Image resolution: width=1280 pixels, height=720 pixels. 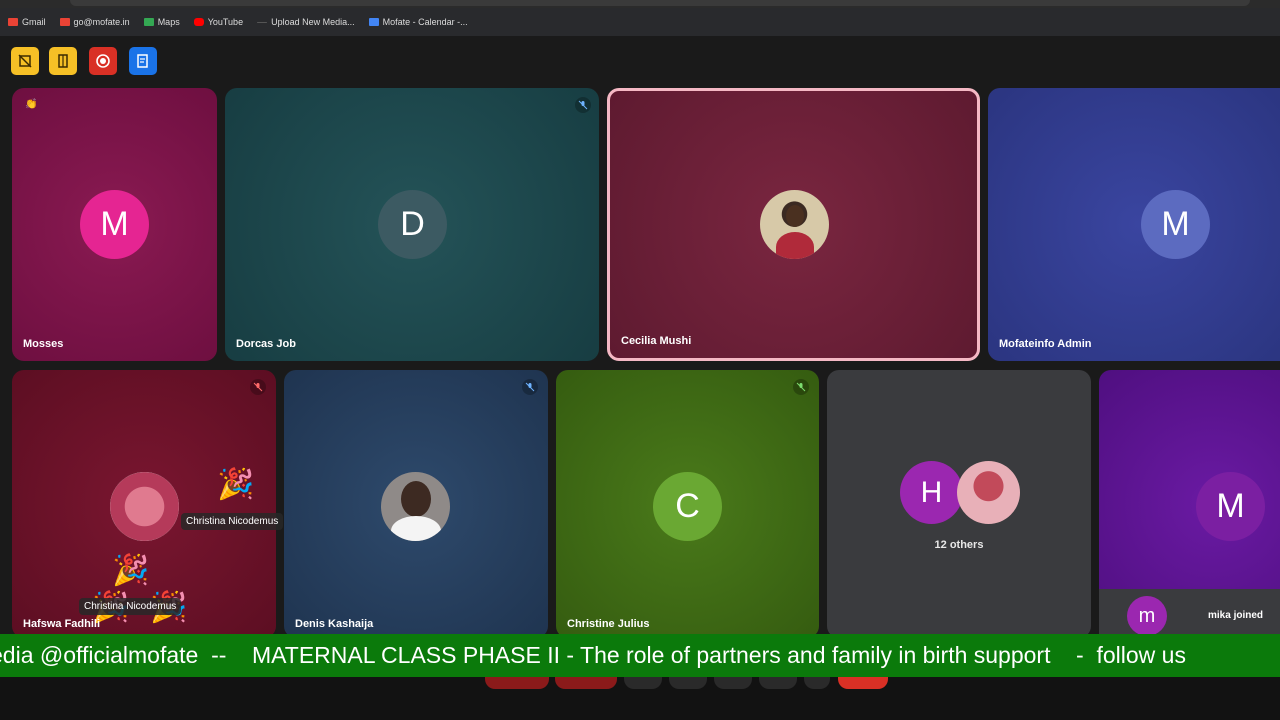 I want to click on participant-tile-mosses: 👏 M Mosses, so click(x=114, y=224).